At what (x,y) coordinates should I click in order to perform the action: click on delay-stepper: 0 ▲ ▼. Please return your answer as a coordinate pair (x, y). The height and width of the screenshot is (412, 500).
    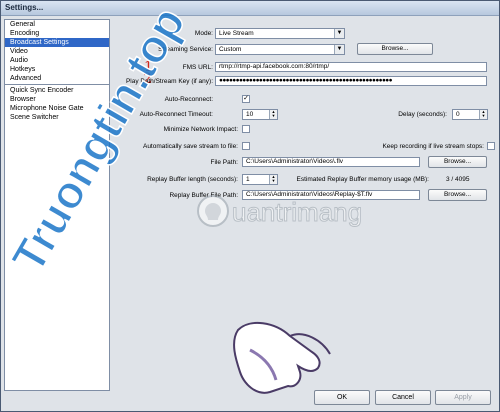
    Looking at the image, I should click on (470, 114).